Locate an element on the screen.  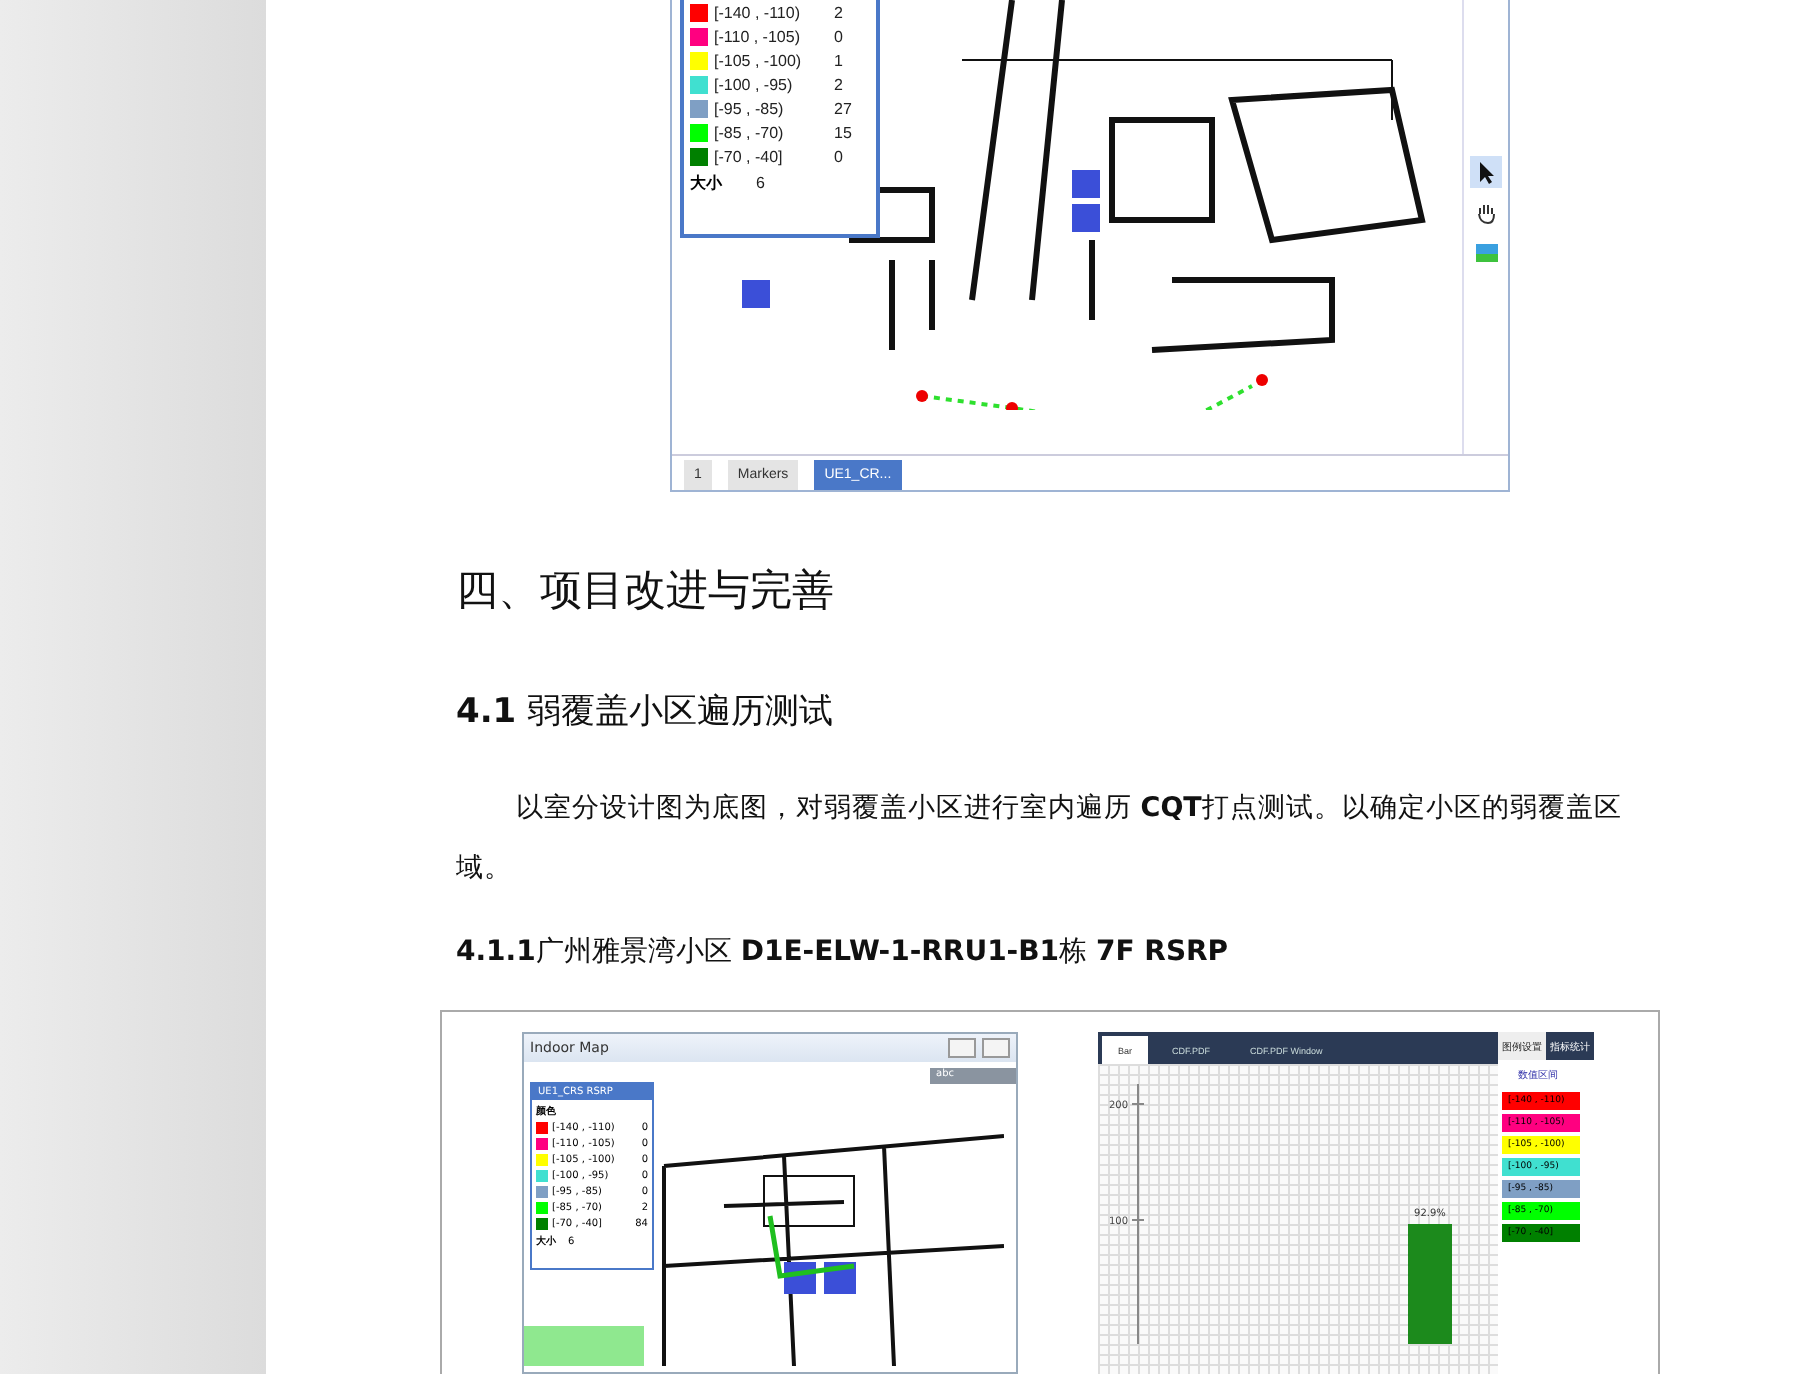
chart-bar is located at coordinates (1430, 1284).